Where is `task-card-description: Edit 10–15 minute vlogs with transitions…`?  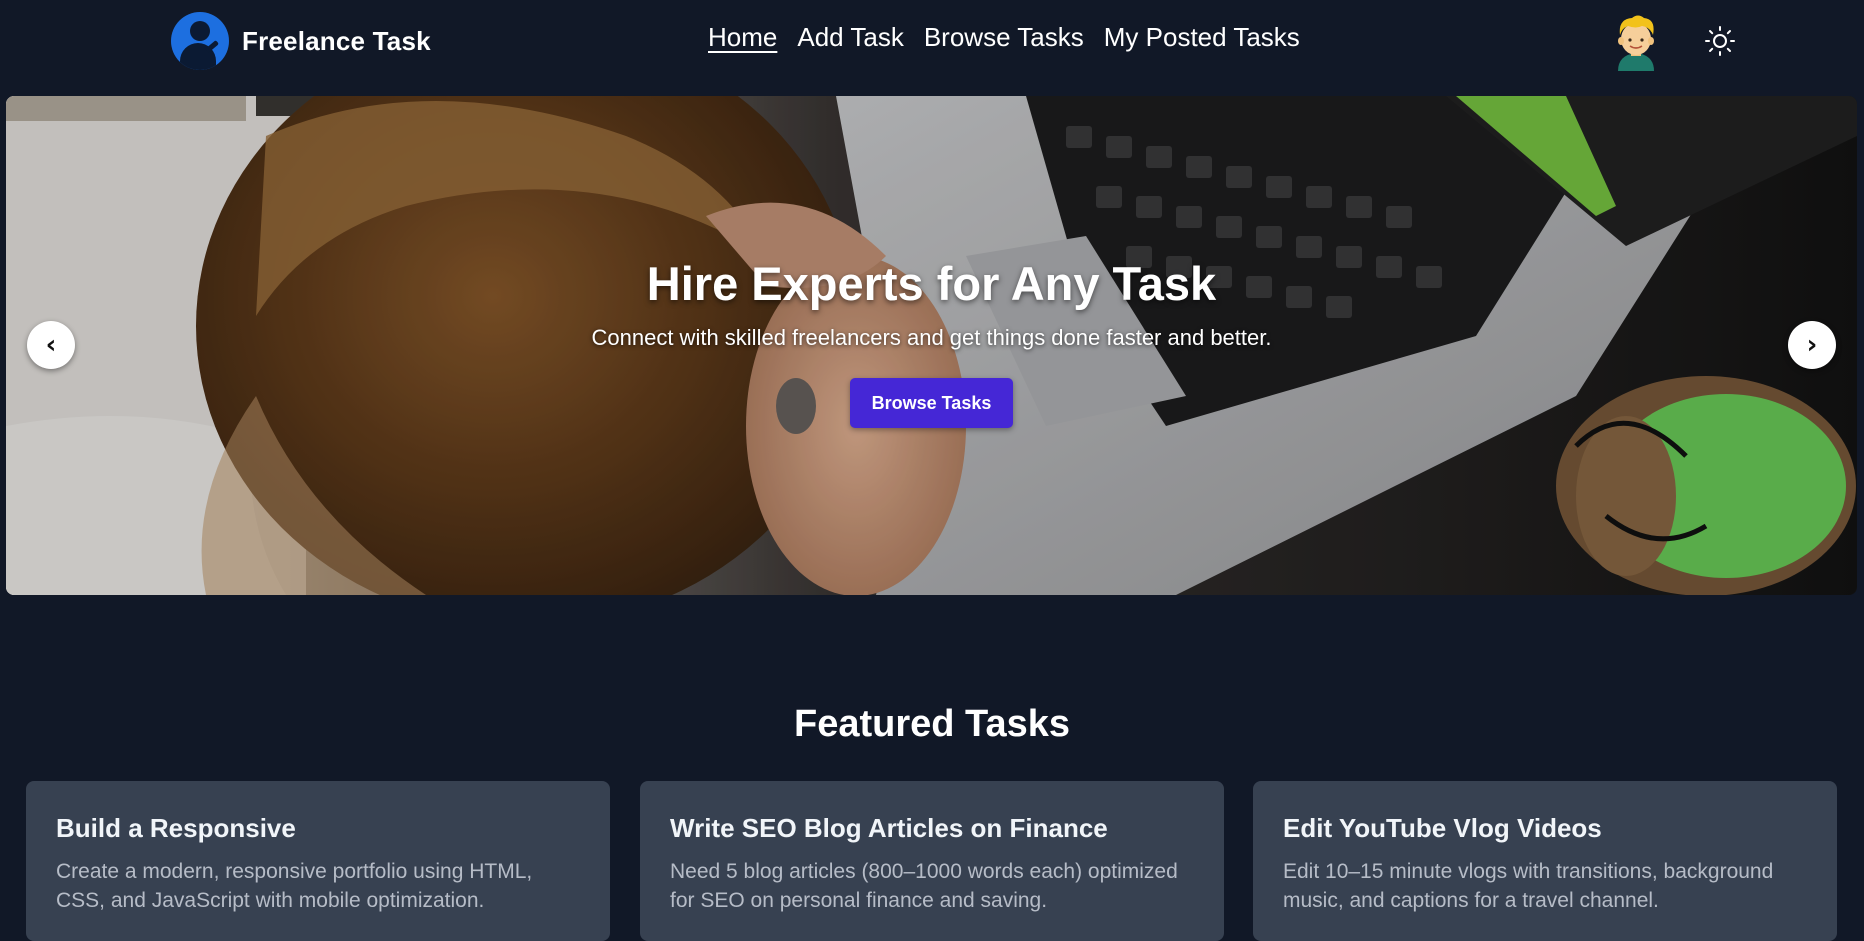
task-card-description: Edit 10–15 minute vlogs with transitions… is located at coordinates (1528, 886).